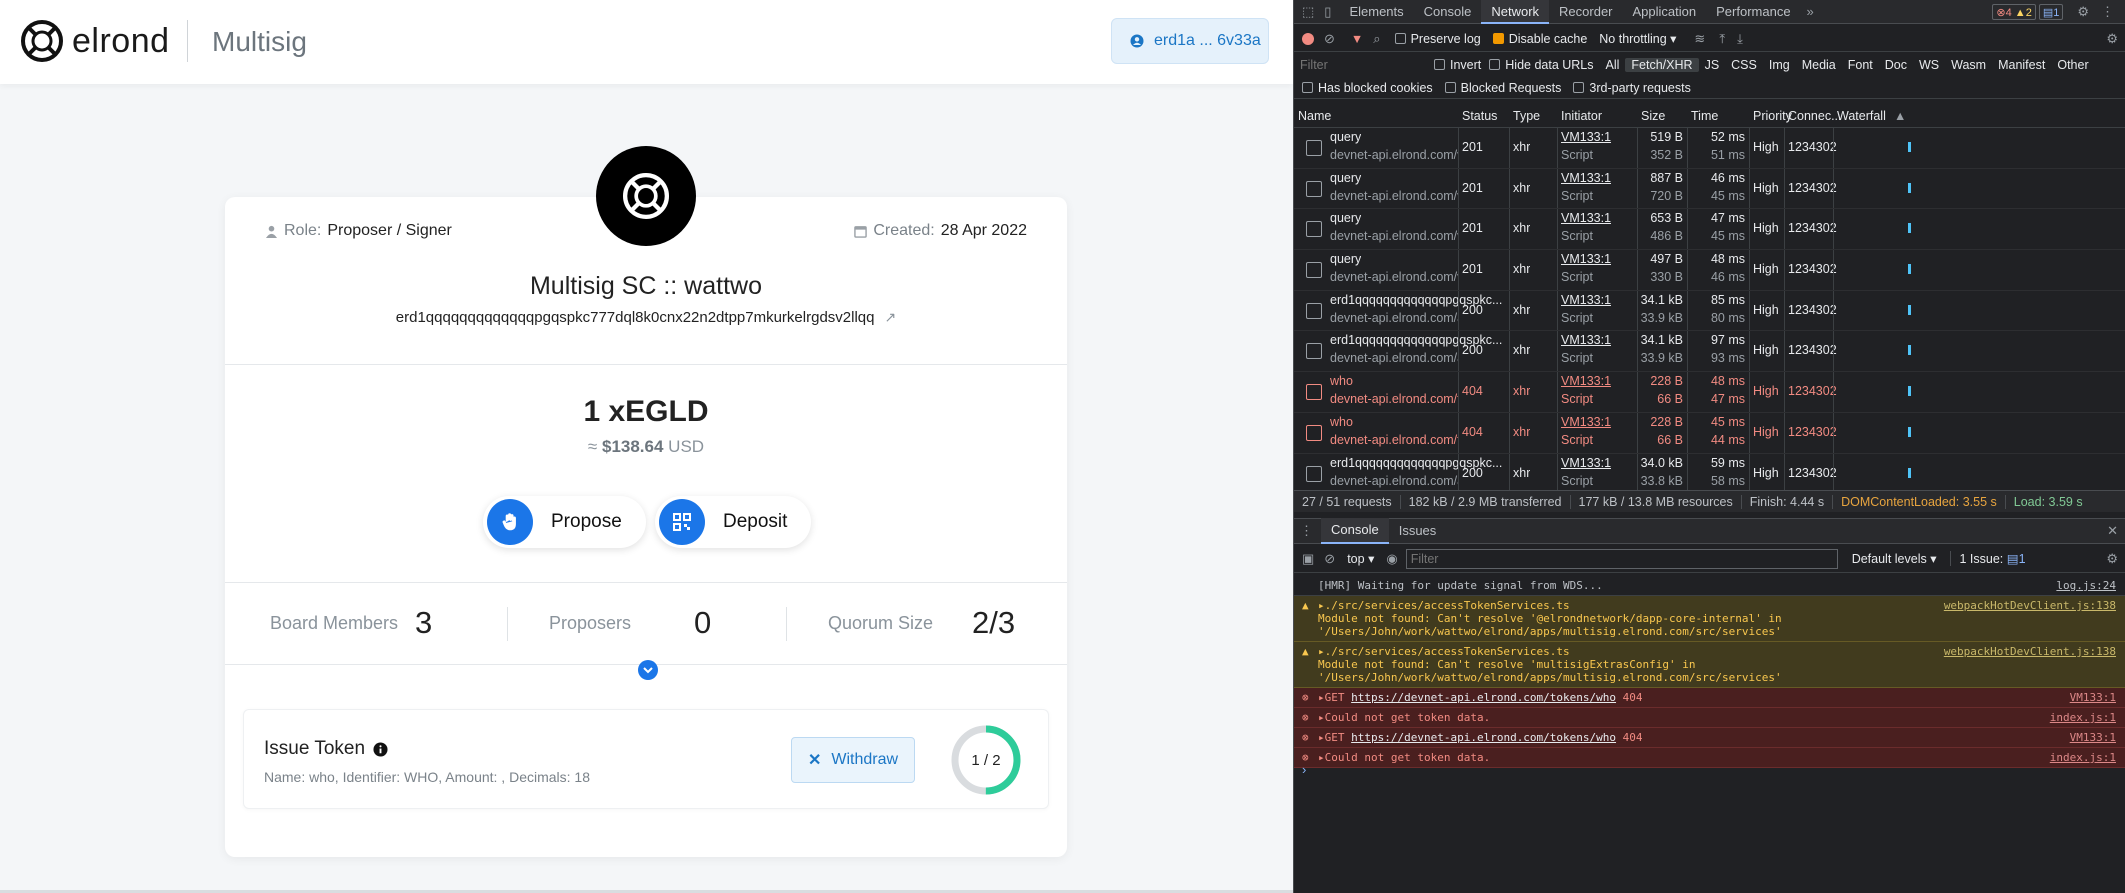 This screenshot has width=2125, height=893. Describe the element at coordinates (1861, 116) in the screenshot. I see `col-waterfall: Waterfall` at that location.